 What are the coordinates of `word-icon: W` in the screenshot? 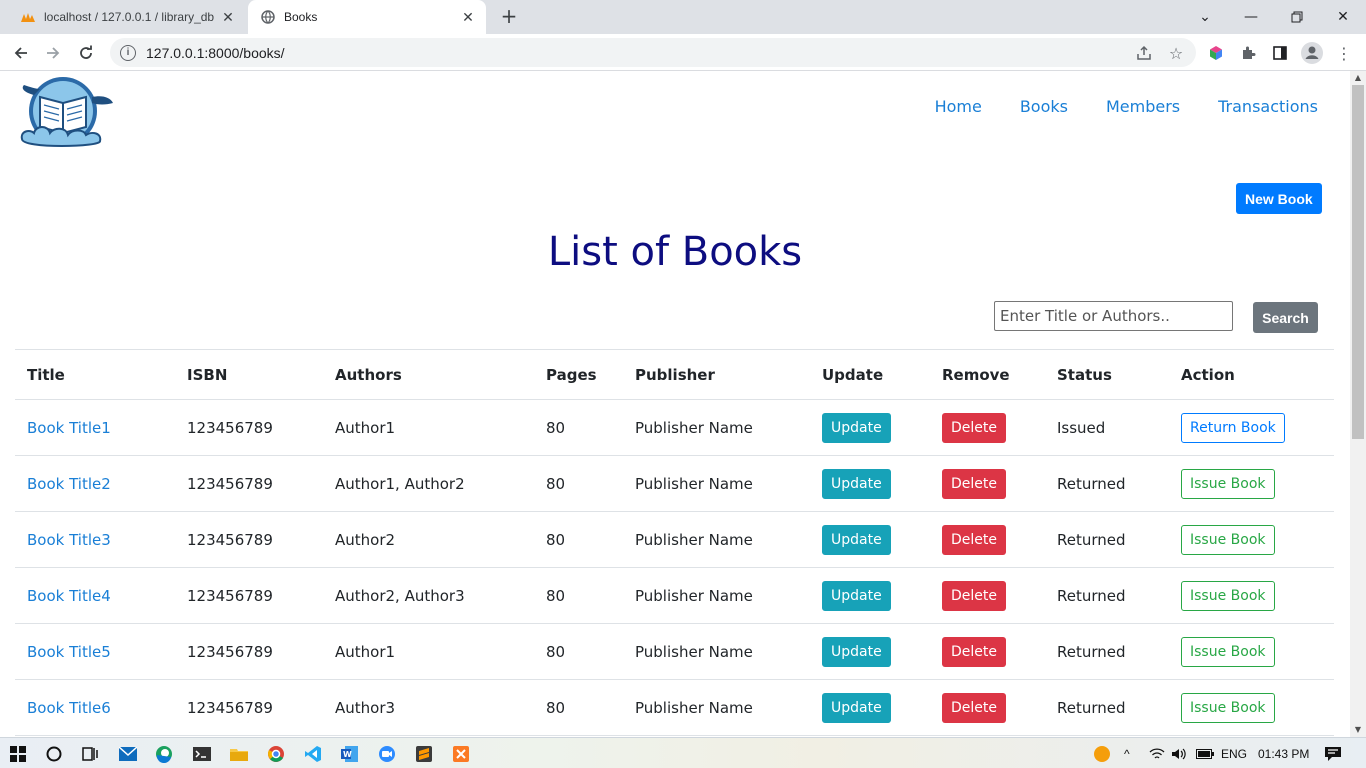 It's located at (350, 754).